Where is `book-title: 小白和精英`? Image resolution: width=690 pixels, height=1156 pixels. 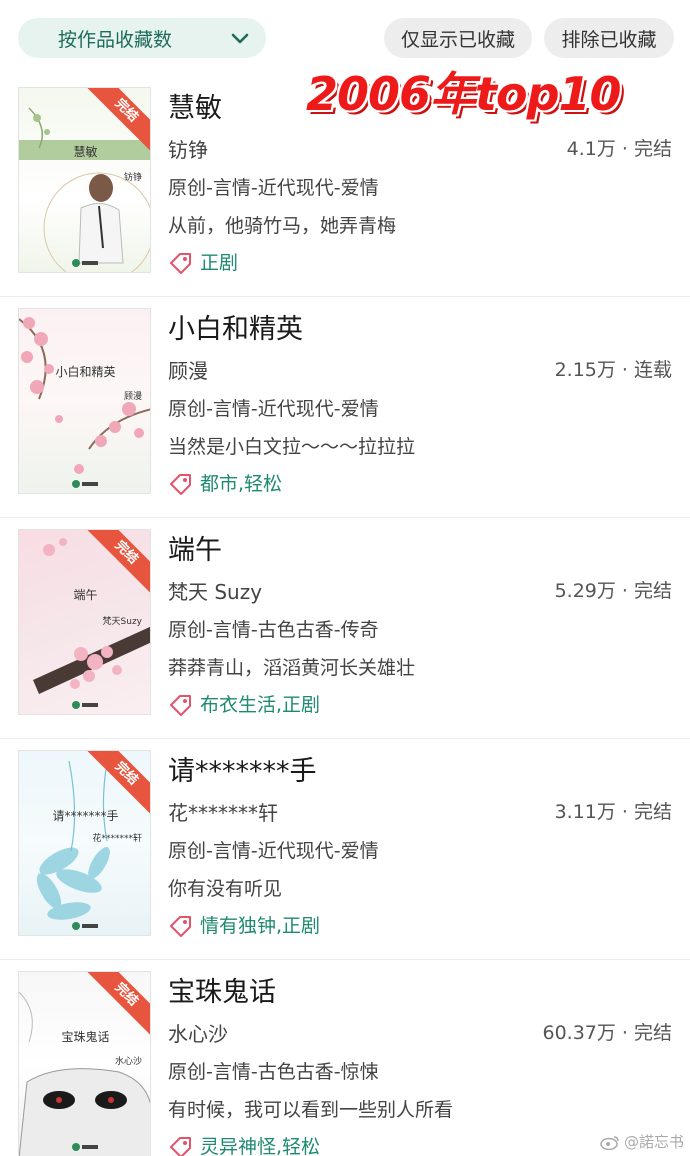 book-title: 小白和精英 is located at coordinates (235, 326).